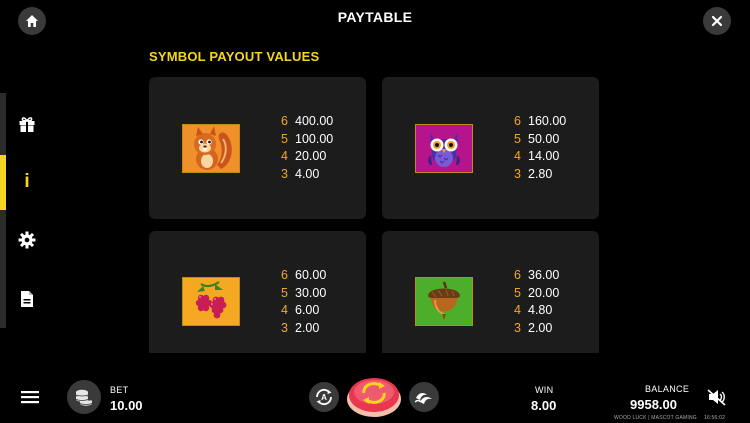  What do you see at coordinates (257, 292) in the screenshot?
I see `symbol-card-raspberries: 6 60.00 5 30.00 4 6.00 3 2.00` at bounding box center [257, 292].